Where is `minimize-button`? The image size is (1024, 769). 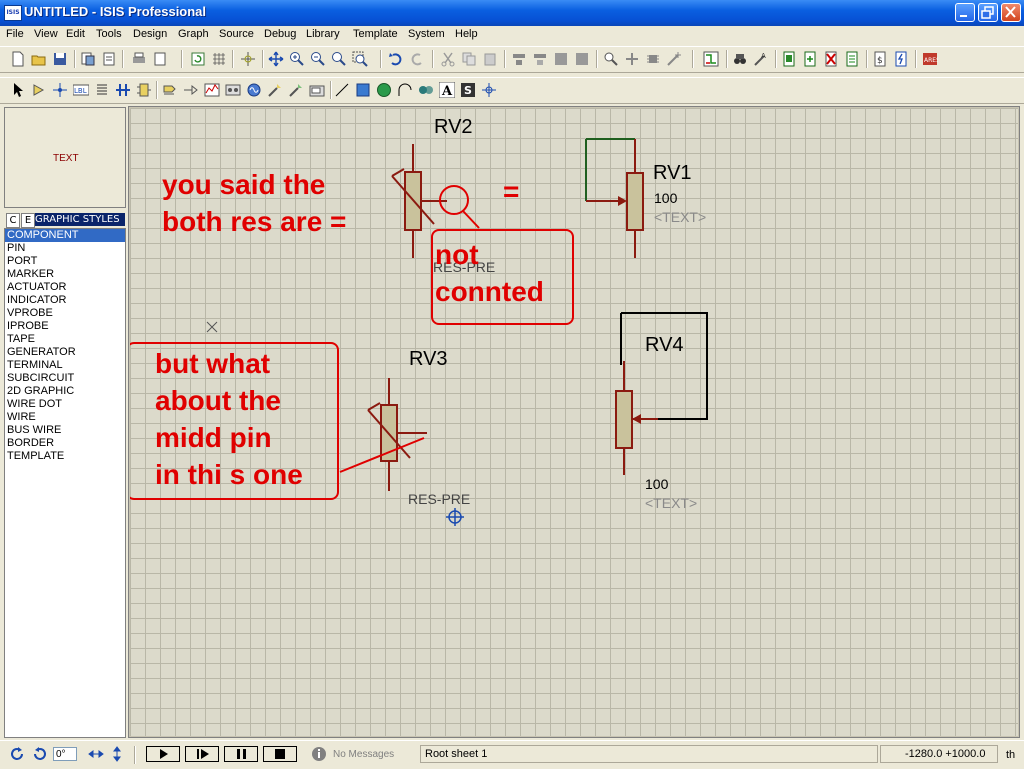 minimize-button is located at coordinates (965, 12).